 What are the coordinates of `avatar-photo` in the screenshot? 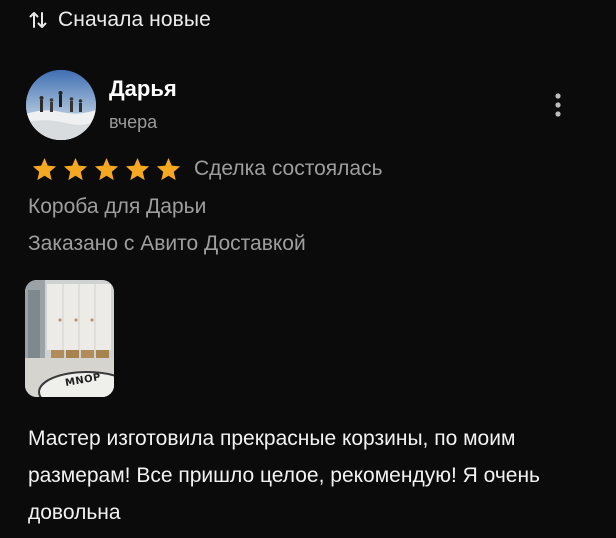 It's located at (61, 105).